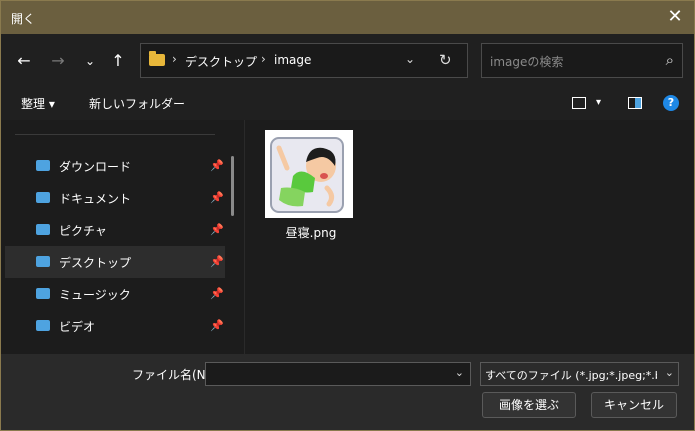  I want to click on sidebar-scrollbar, so click(232, 186).